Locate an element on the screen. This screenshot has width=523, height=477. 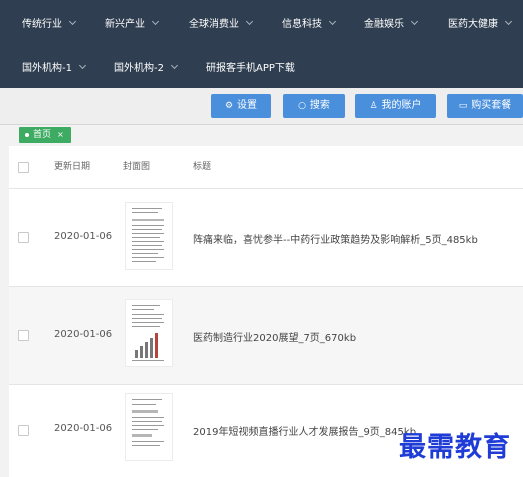
nav-item-app-download: 研报客手机APP下载 is located at coordinates (250, 66).